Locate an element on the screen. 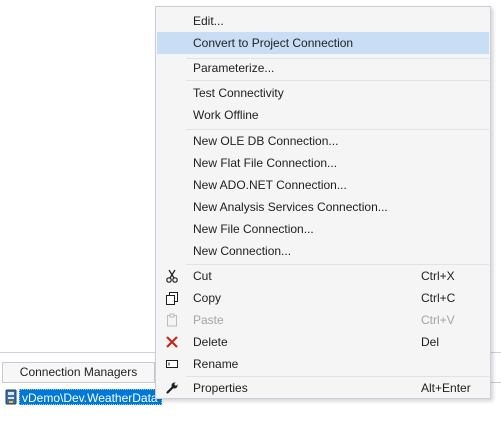 The image size is (501, 423). connection-manager-label: vDemo\Dev.WeatherData is located at coordinates (90, 396).